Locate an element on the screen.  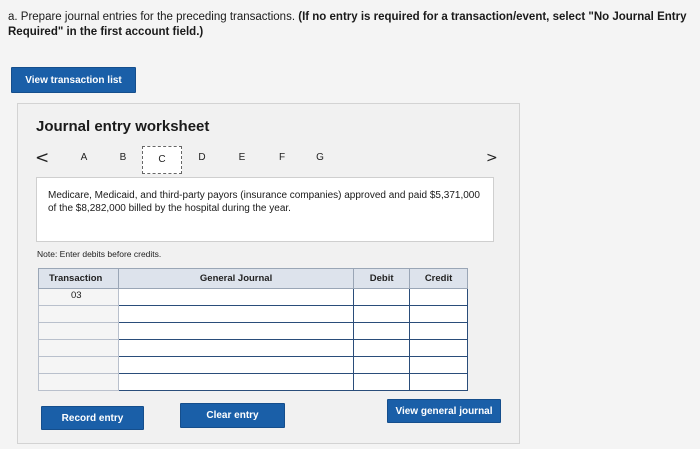
tab-a: A is located at coordinates (84, 157).